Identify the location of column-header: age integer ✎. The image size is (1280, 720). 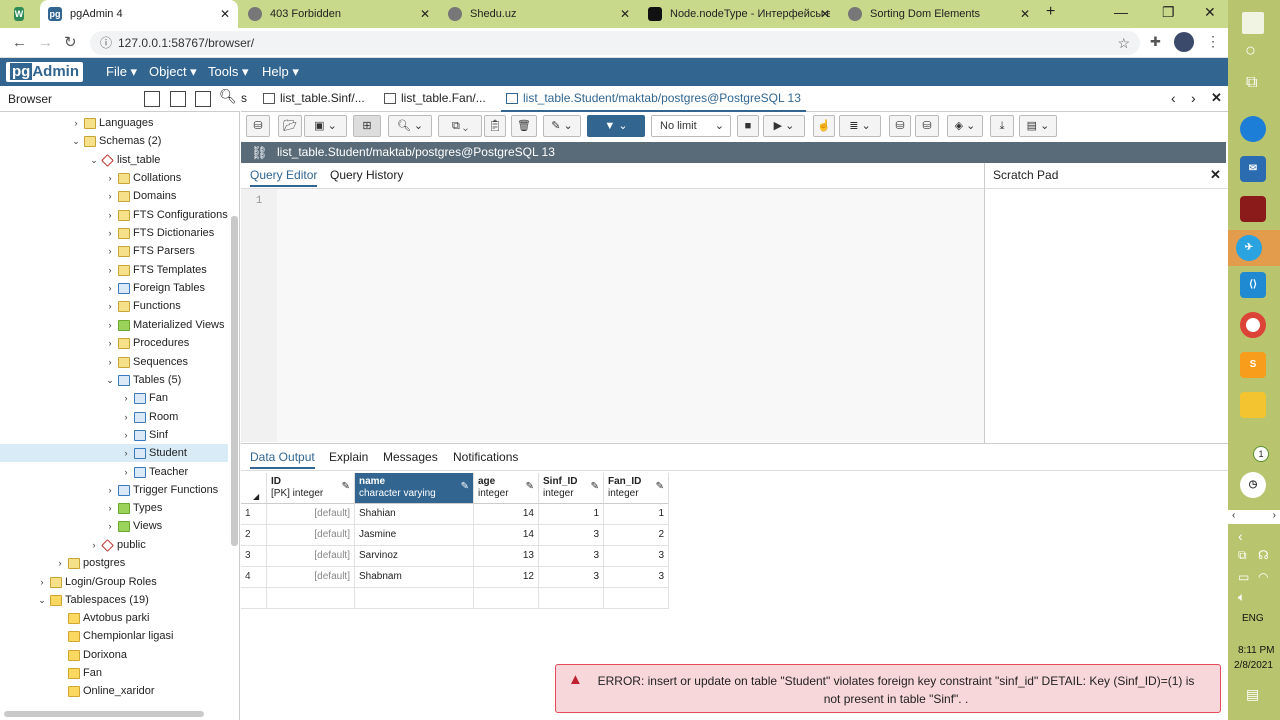
(506, 488).